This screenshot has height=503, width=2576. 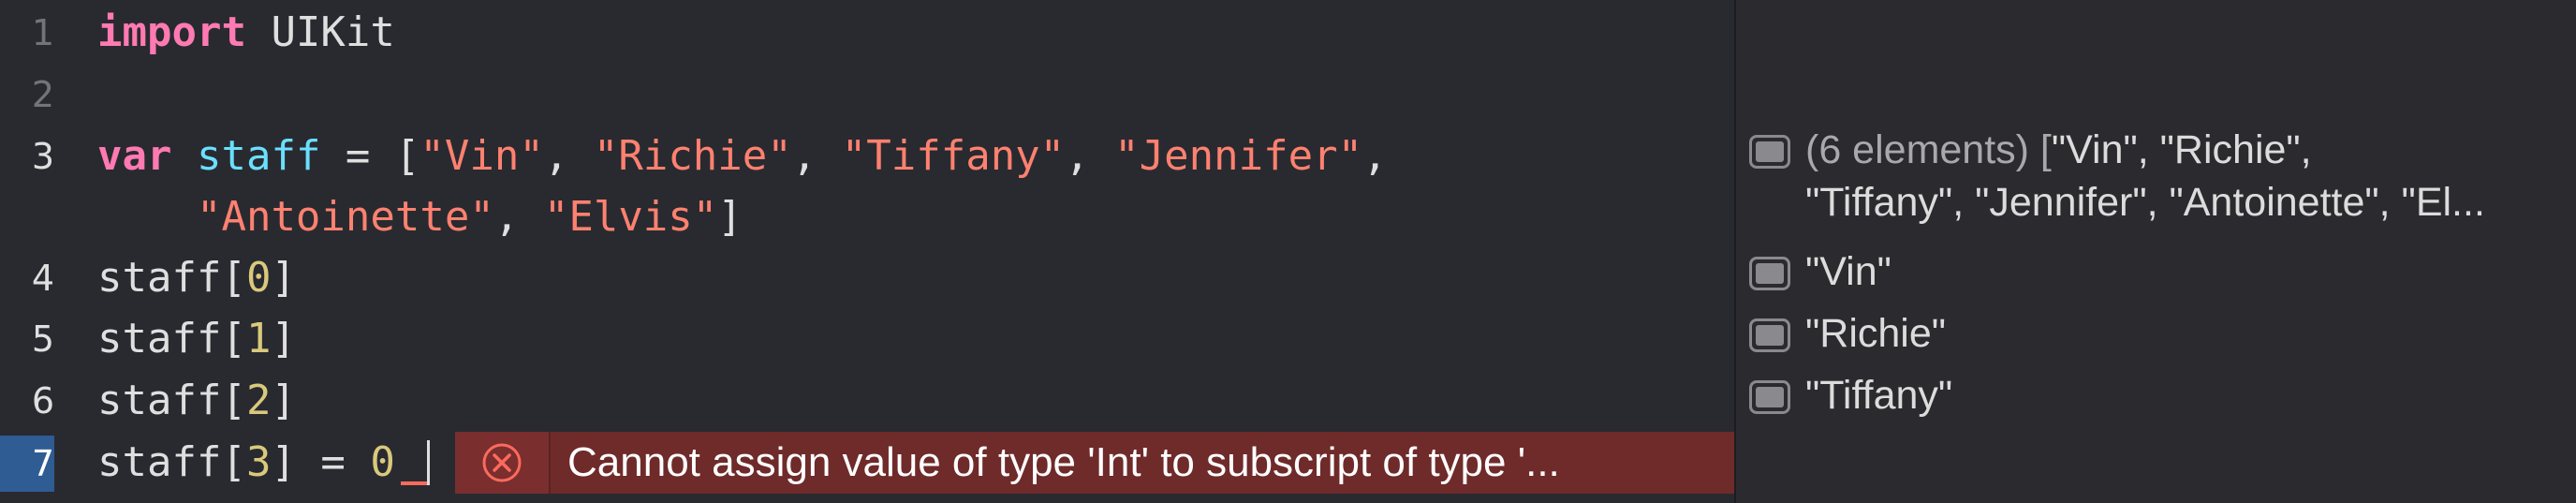 I want to click on code-token: ] =, so click(x=321, y=462).